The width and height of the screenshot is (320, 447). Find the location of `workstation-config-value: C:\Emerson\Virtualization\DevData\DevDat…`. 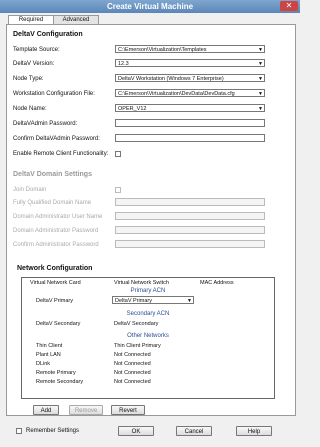

workstation-config-value: C:\Emerson\Virtualization\DevData\DevDat… is located at coordinates (176, 94).